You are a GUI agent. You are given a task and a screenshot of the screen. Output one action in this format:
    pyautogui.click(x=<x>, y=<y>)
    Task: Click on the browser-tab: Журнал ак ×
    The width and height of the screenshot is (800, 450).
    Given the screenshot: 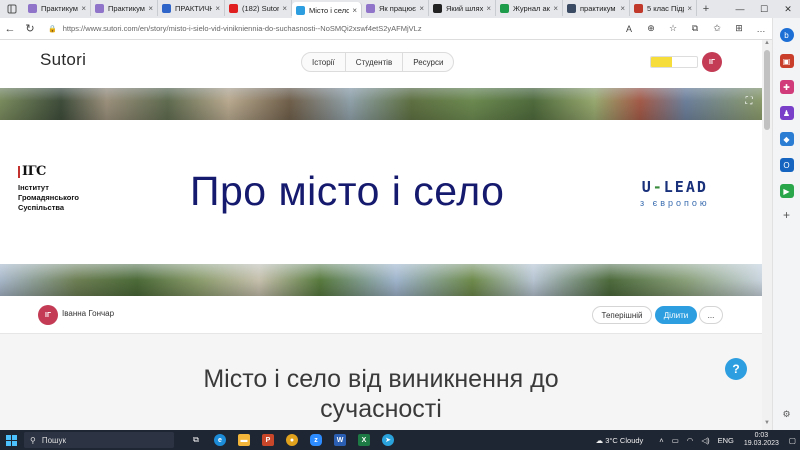 What is the action you would take?
    pyautogui.click(x=529, y=8)
    